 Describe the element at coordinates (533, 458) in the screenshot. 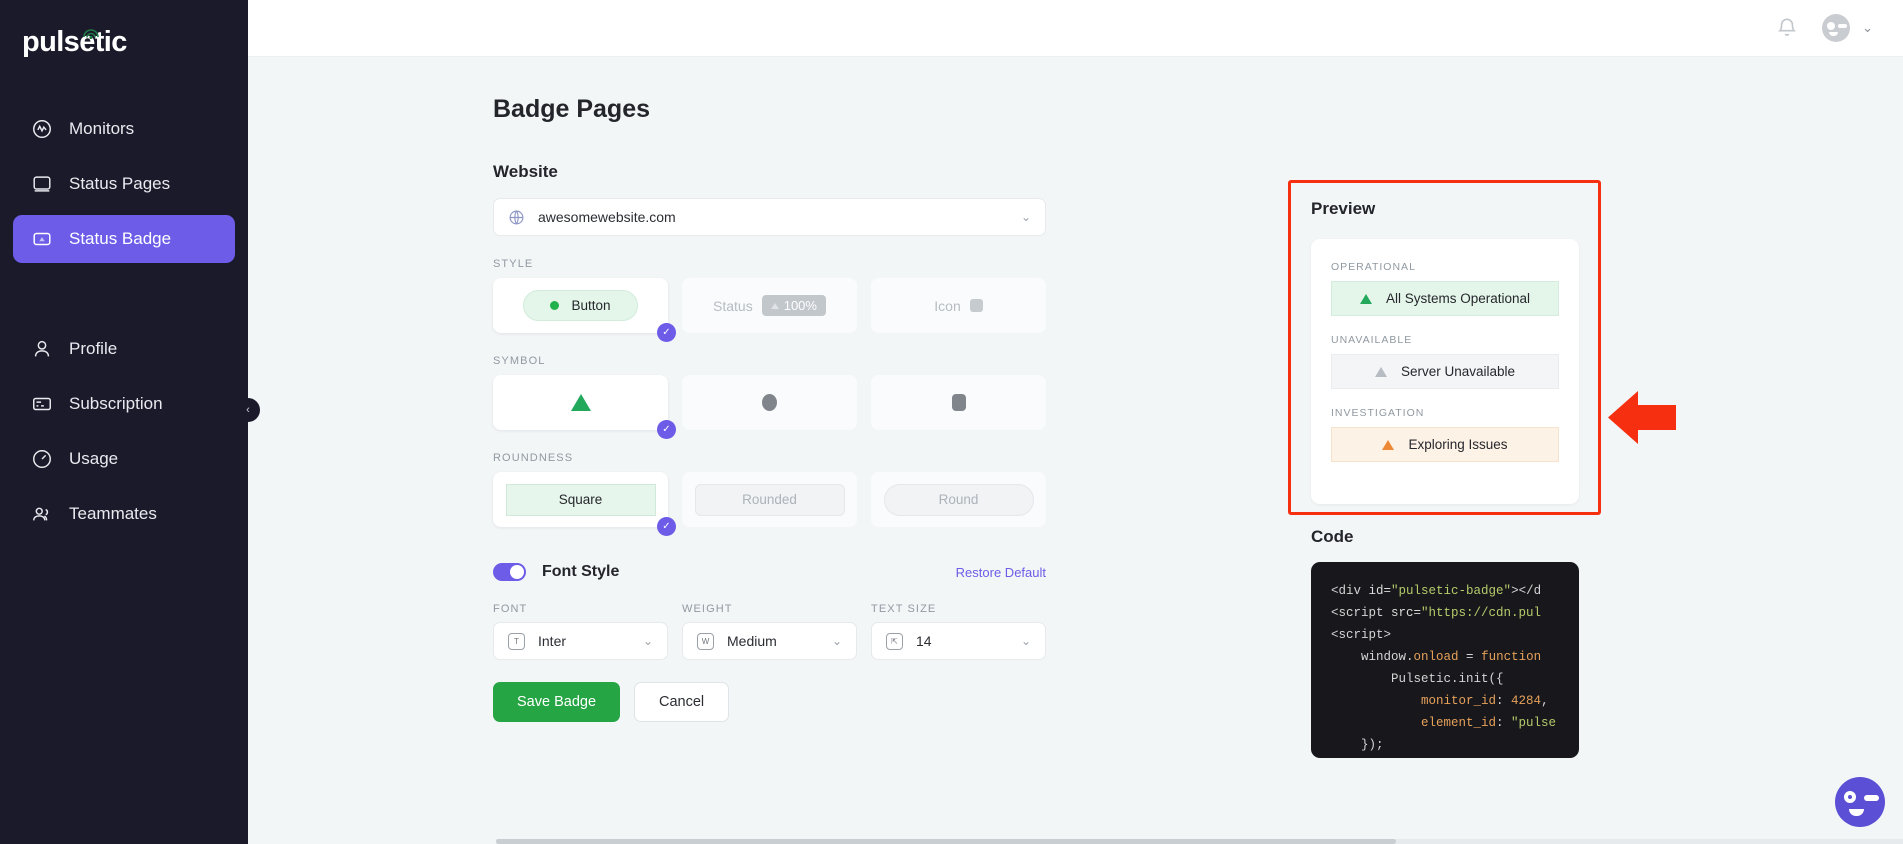

I see `roundness-group-label: ROUNDNESS` at that location.